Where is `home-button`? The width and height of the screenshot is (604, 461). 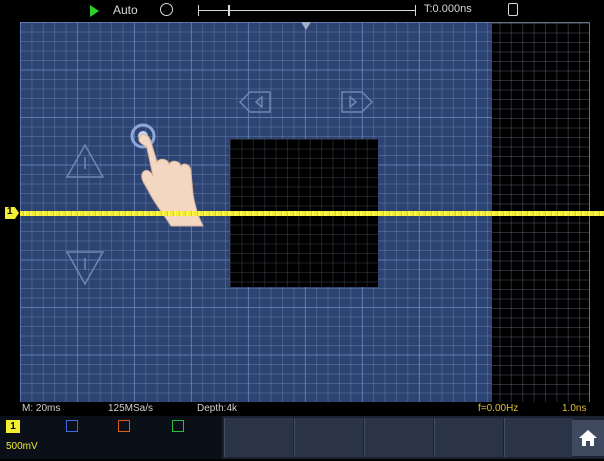
home-button is located at coordinates (588, 438).